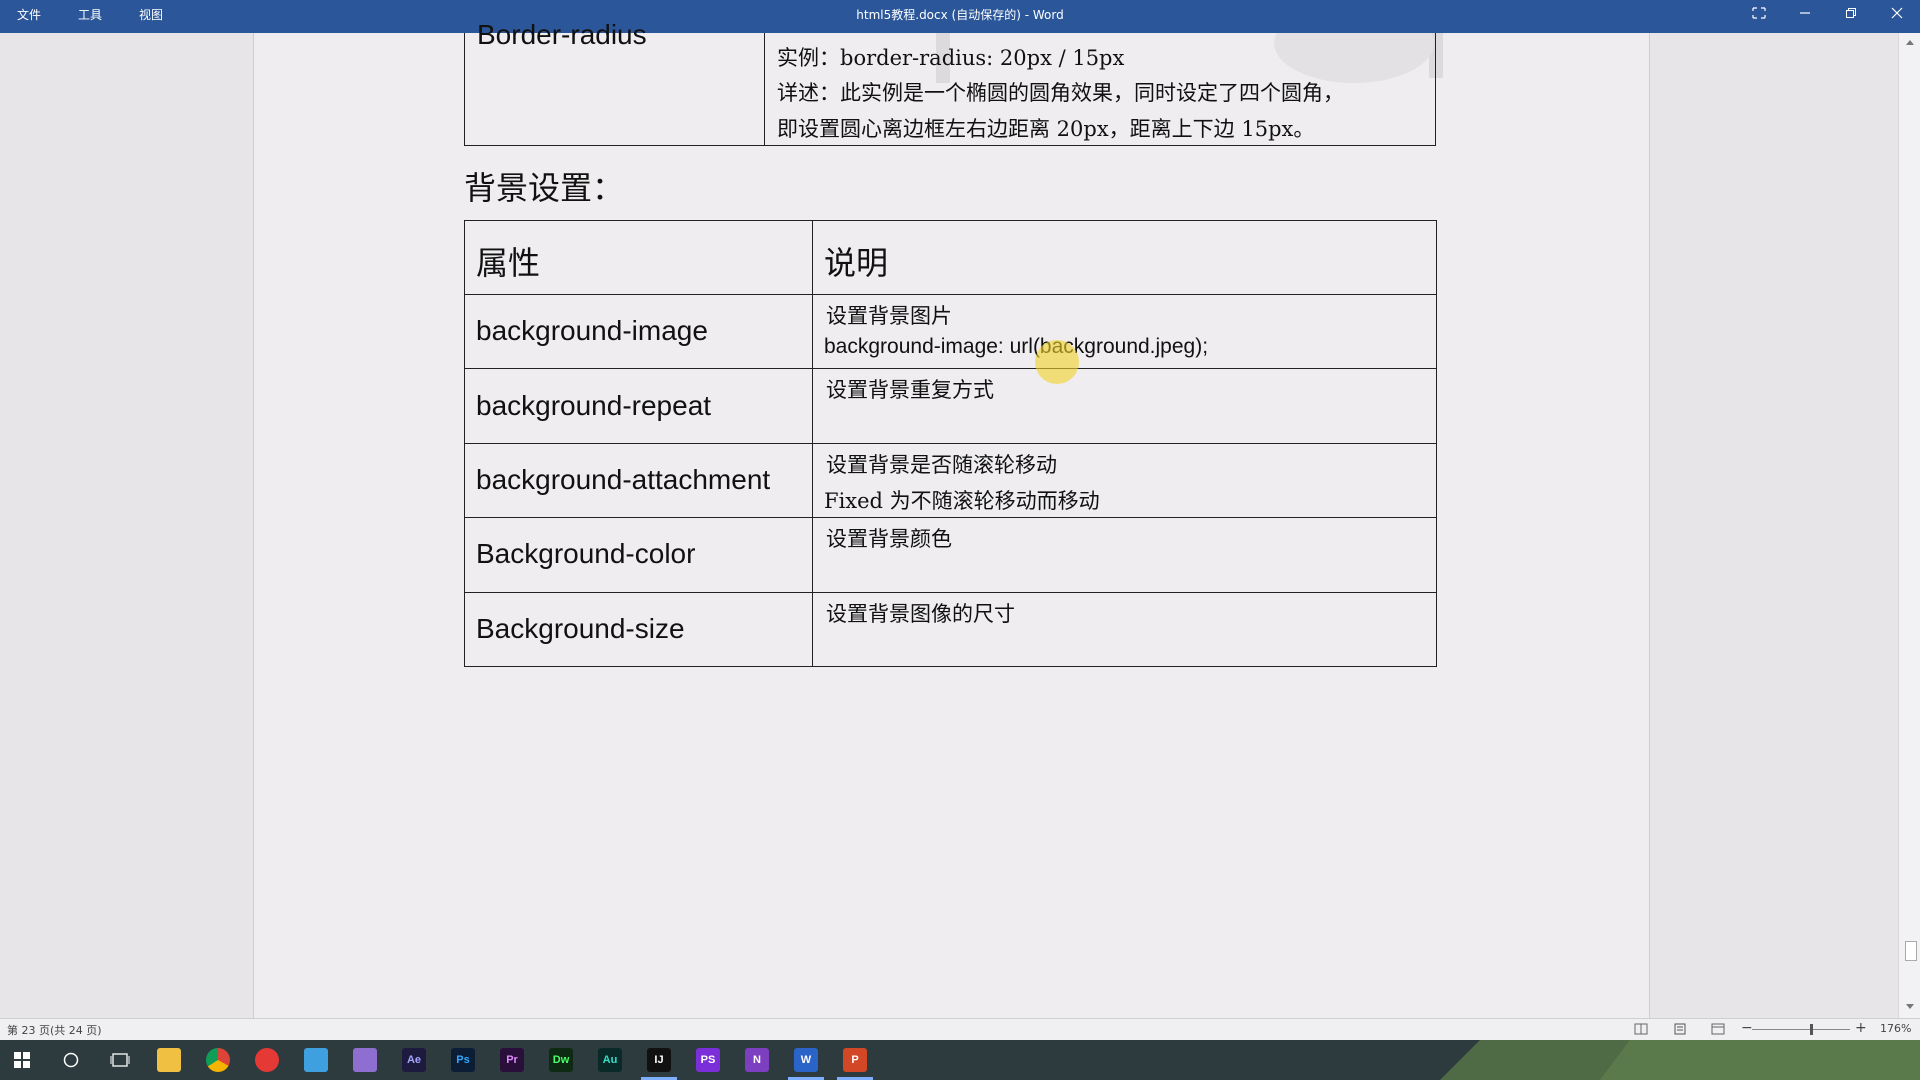 The image size is (1920, 1080). I want to click on window-title: html5教程.docx (自动保存的) - Word, so click(960, 15).